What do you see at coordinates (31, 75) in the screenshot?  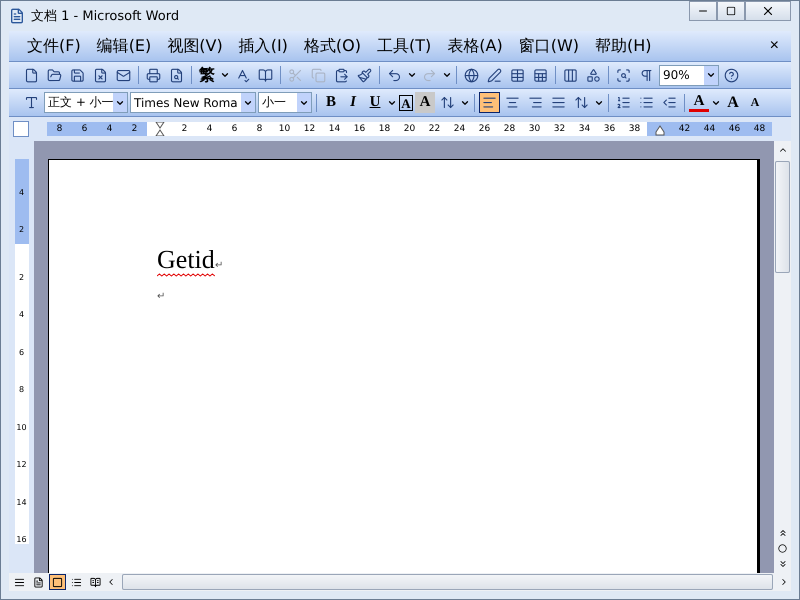 I see `new-page-icon` at bounding box center [31, 75].